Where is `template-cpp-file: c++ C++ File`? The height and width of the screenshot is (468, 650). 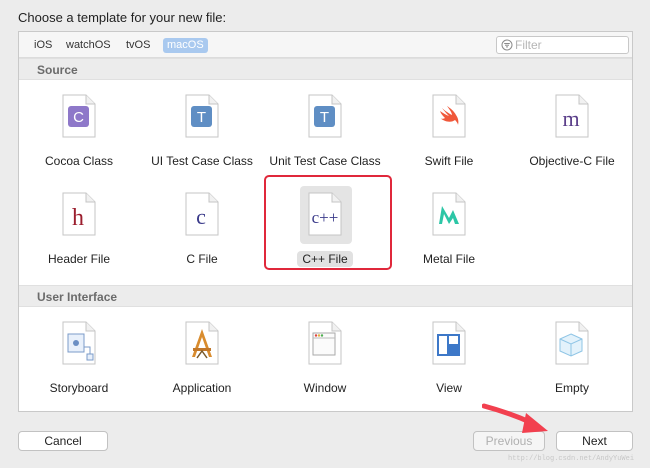 template-cpp-file: c++ C++ File is located at coordinates (325, 232).